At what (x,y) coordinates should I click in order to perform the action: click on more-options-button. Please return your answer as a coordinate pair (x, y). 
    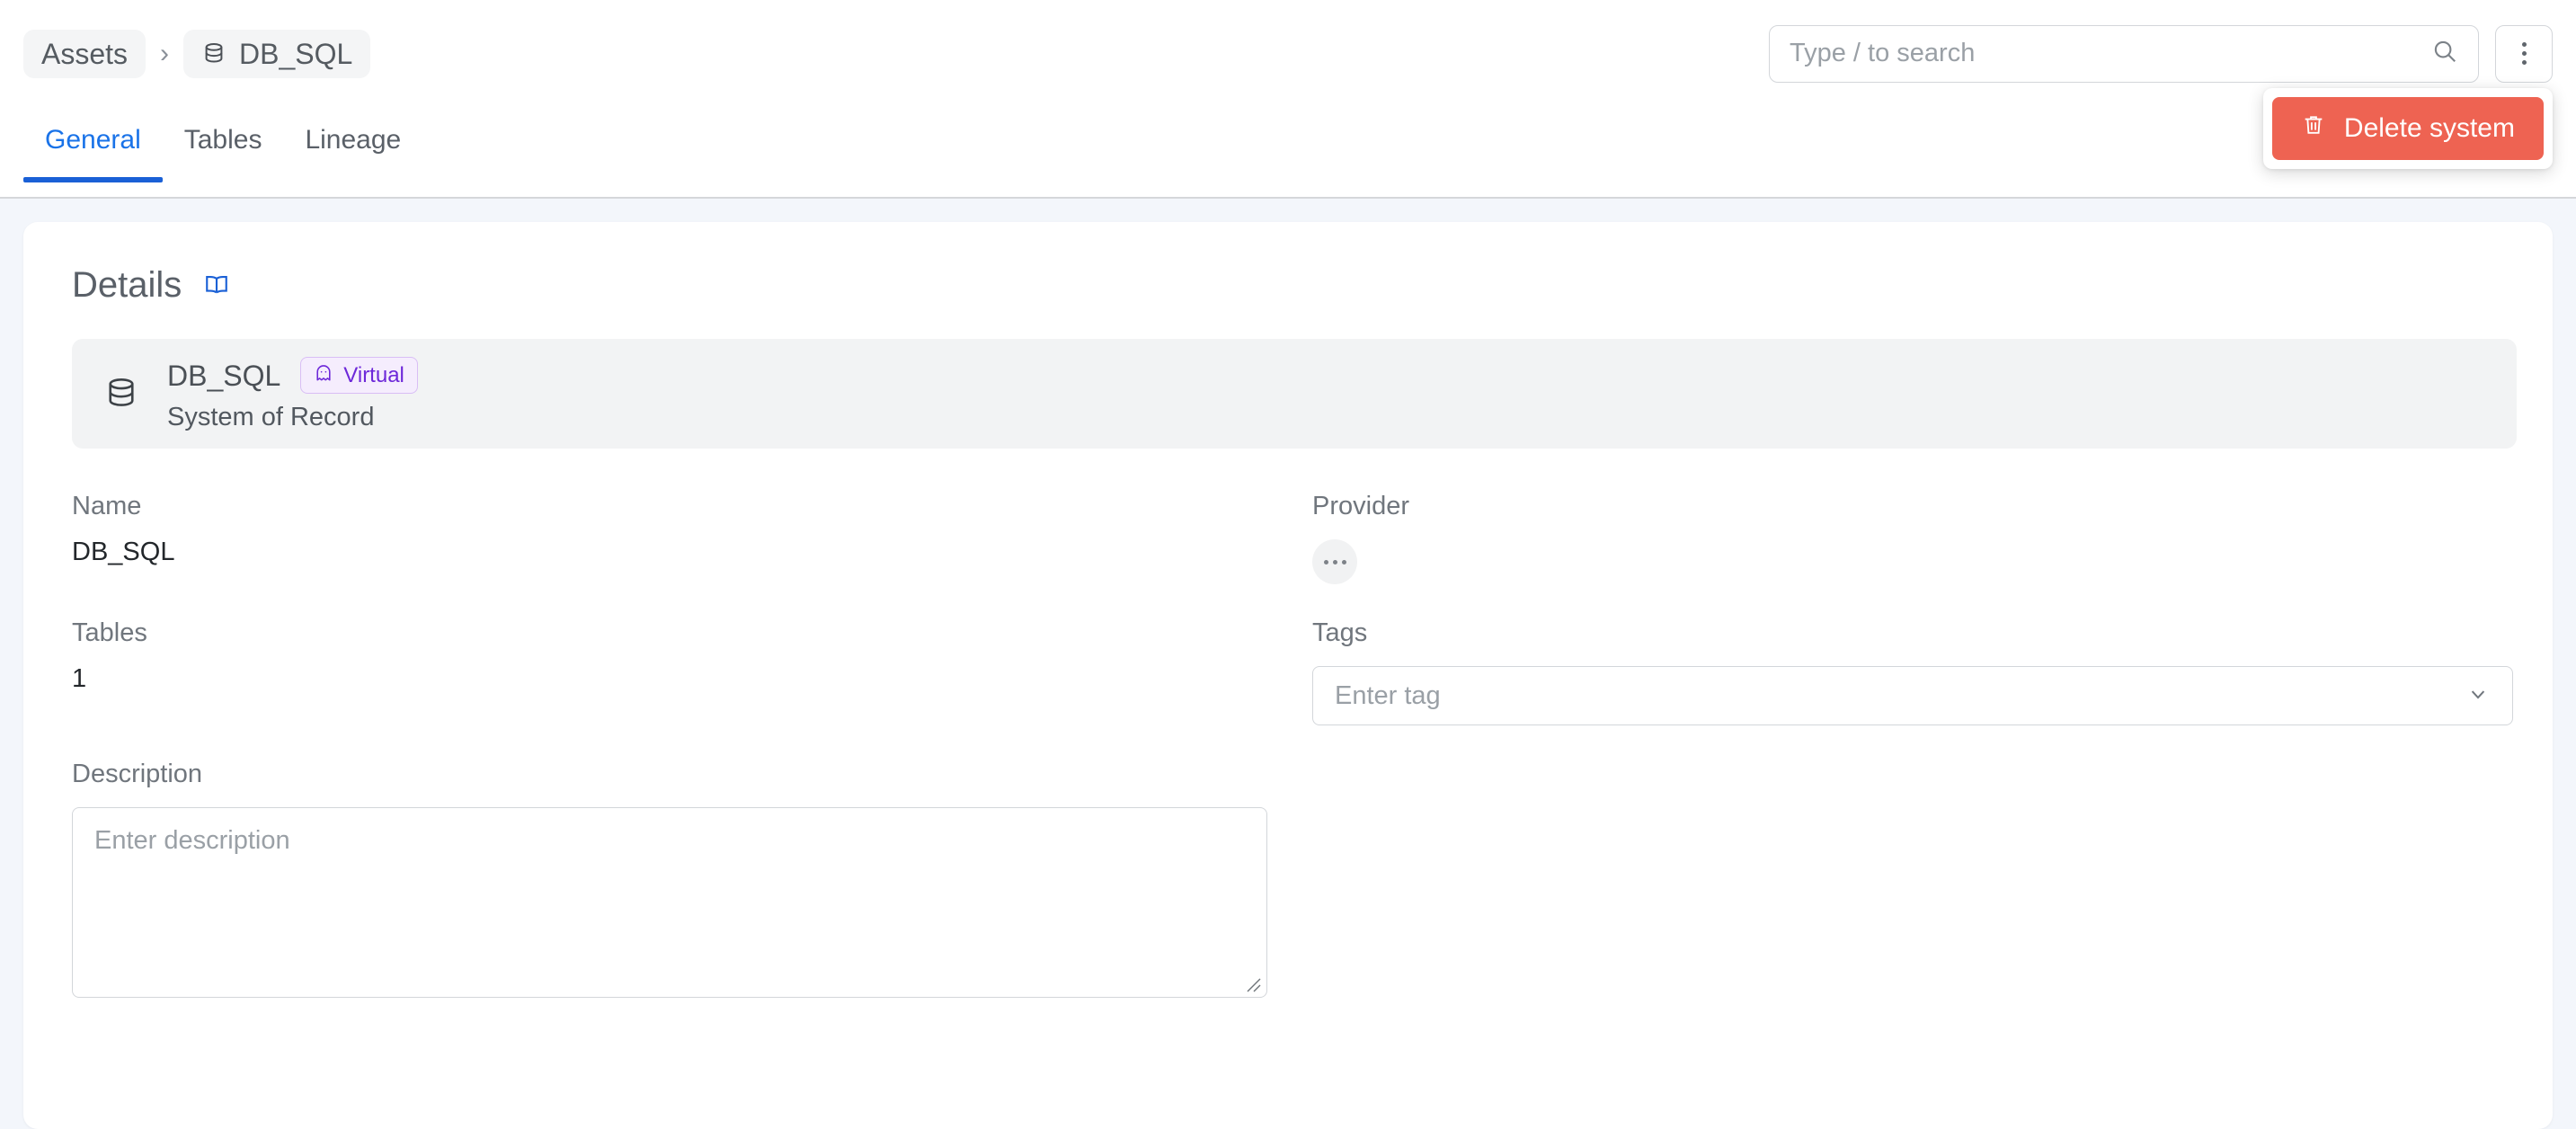
    Looking at the image, I should click on (2524, 53).